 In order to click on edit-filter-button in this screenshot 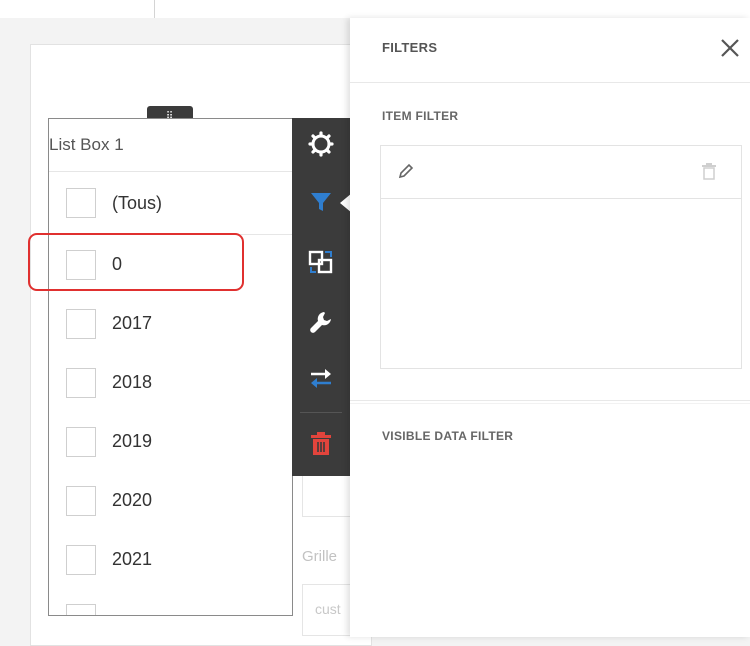, I will do `click(406, 173)`.